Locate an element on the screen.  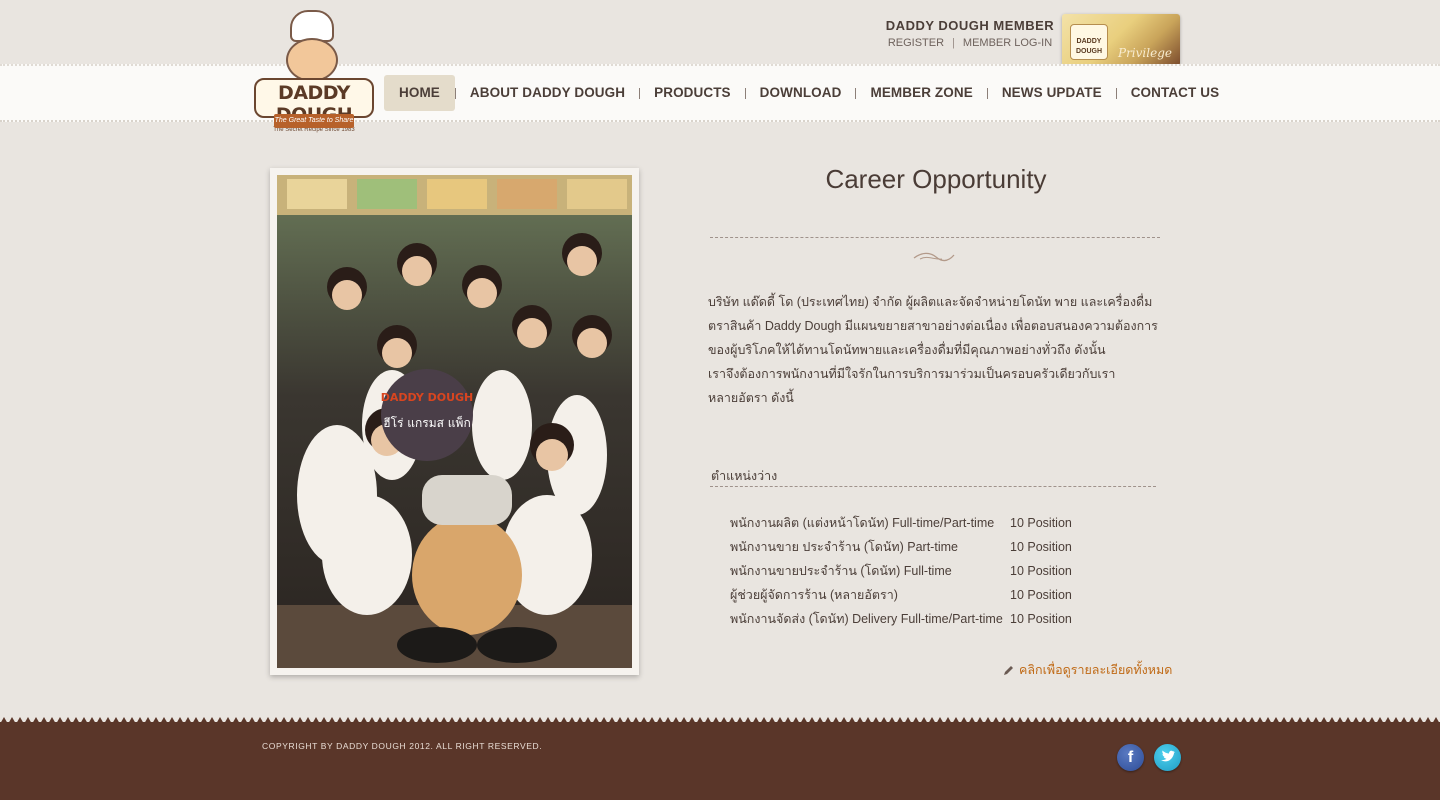
nav-about: ABOUT DADDY DOUGH is located at coordinates (547, 93).